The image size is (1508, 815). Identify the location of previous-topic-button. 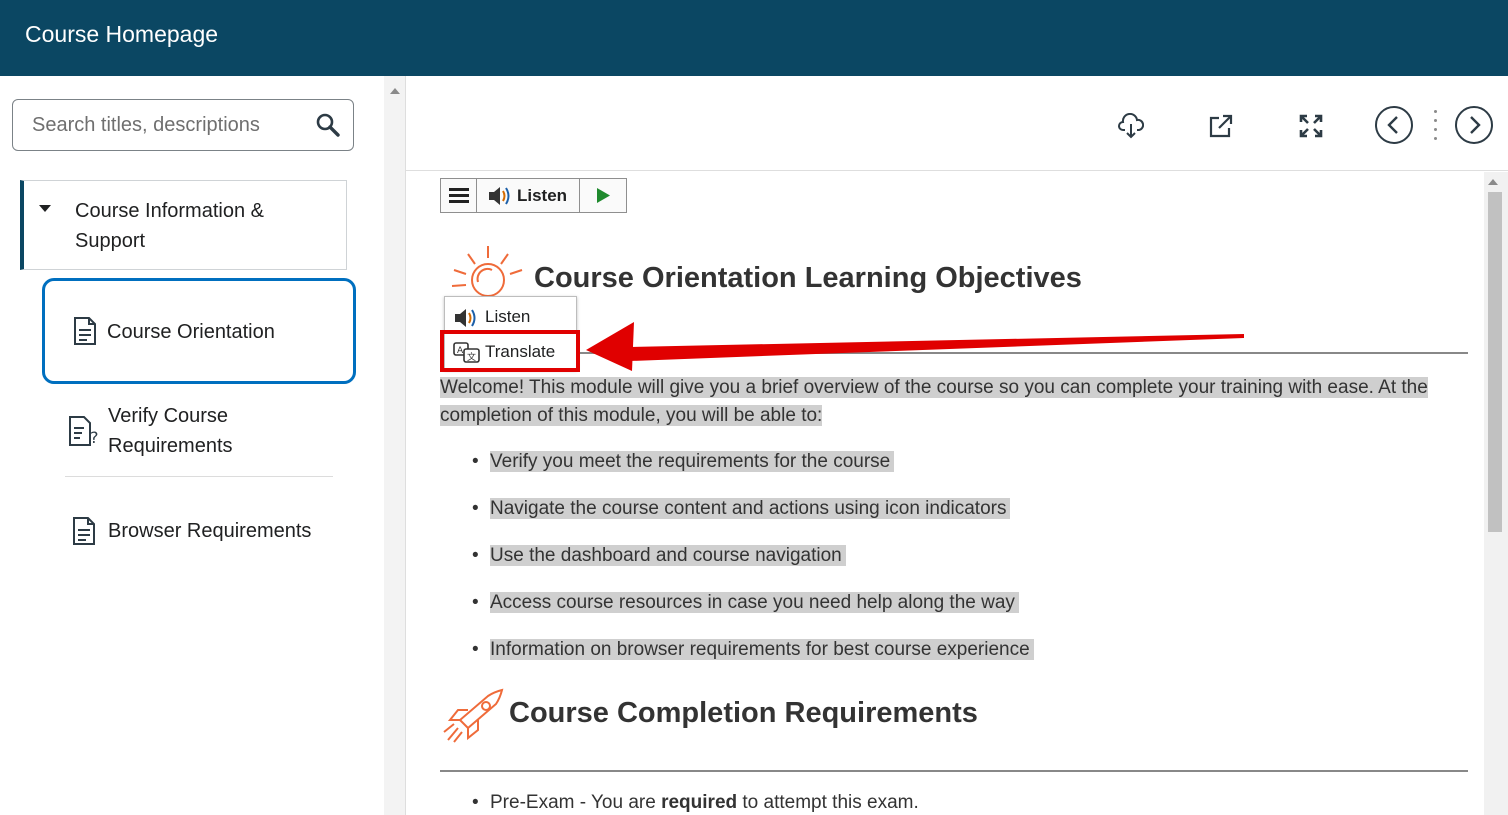
(1394, 125).